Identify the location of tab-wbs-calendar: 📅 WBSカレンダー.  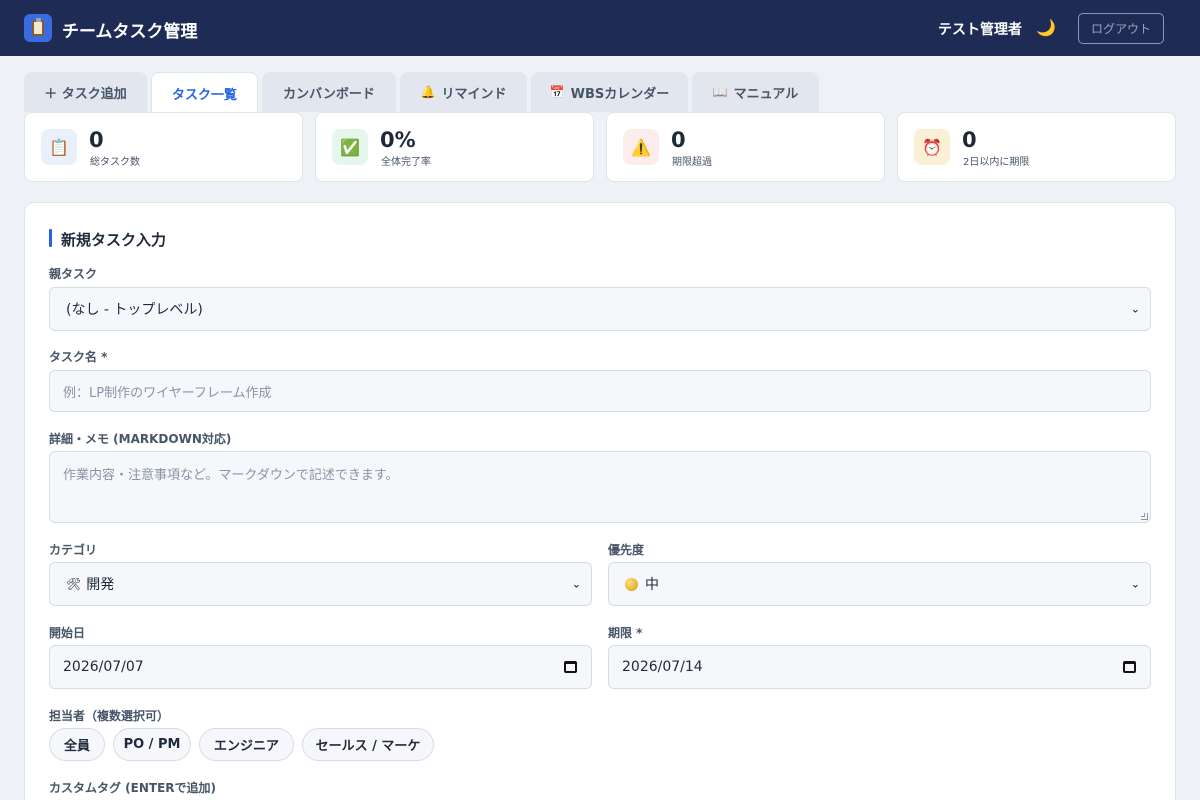
(609, 92).